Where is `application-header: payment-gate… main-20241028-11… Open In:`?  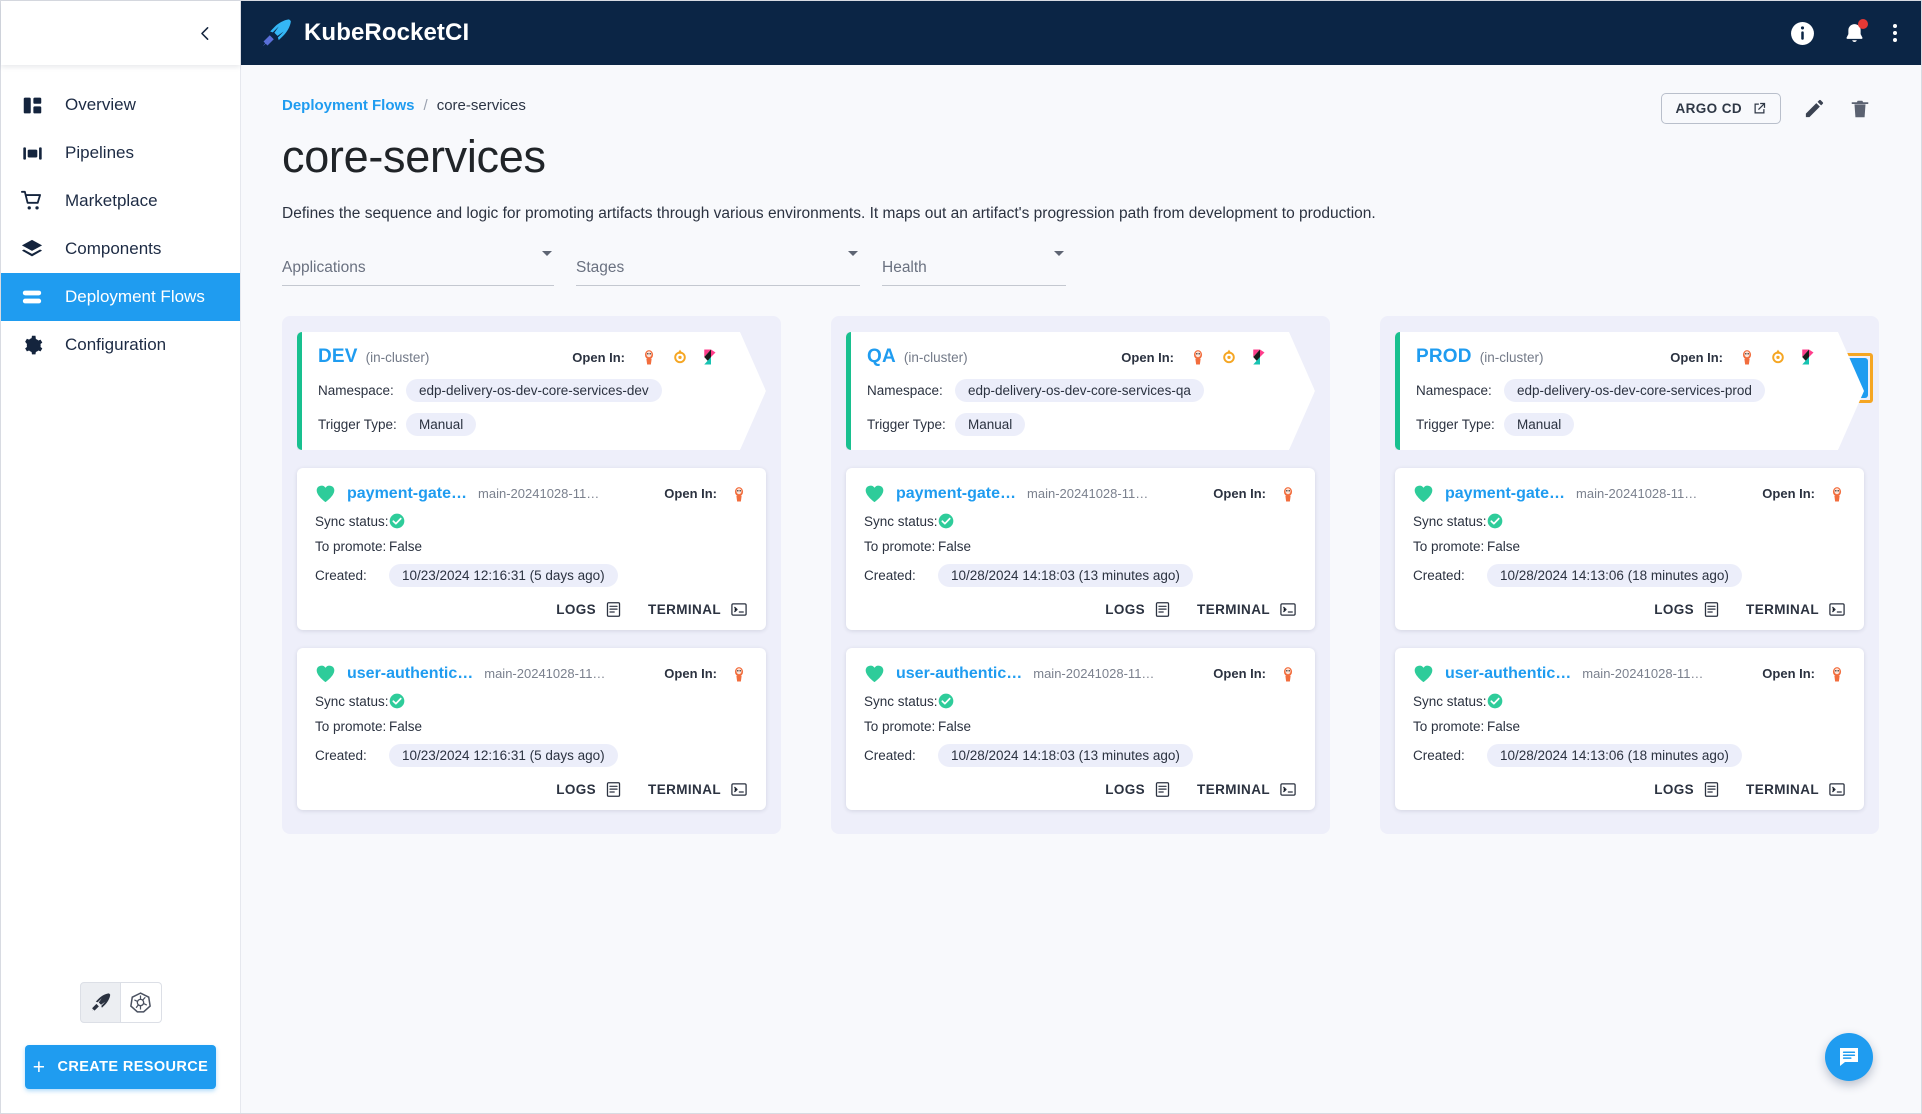
application-header: payment-gate… main-20241028-11… Open In: is located at coordinates (531, 493).